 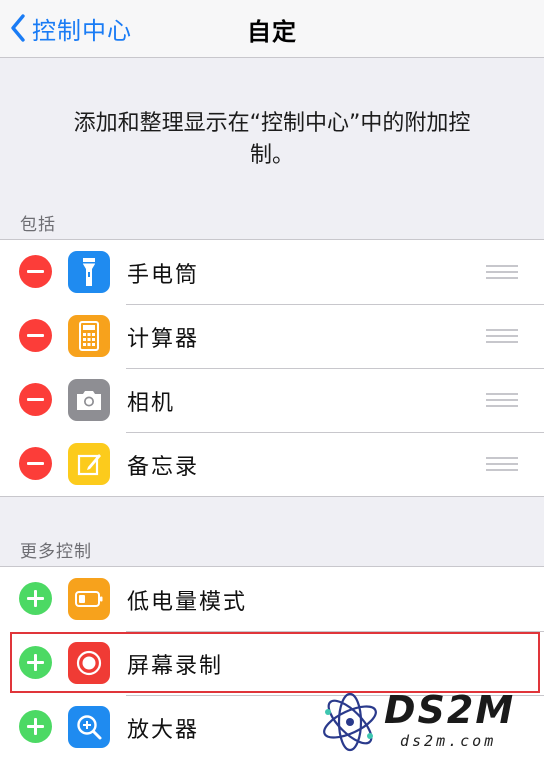 I want to click on watermark-brand: DS2M, so click(x=450, y=710).